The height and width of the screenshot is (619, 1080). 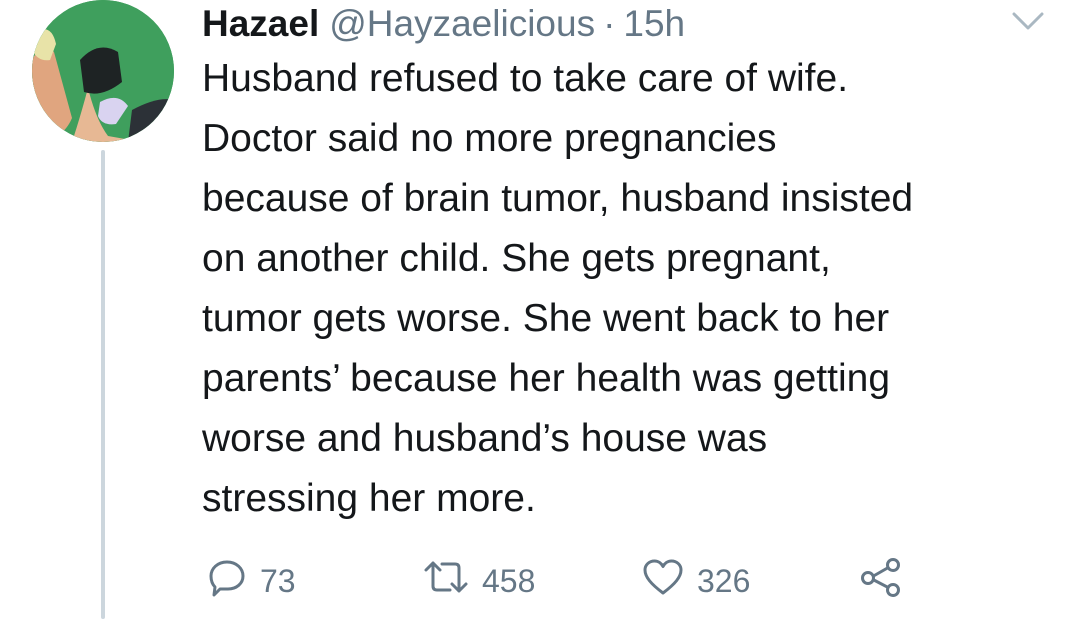 I want to click on tweet-actions: 73 458 326, so click(x=540, y=581).